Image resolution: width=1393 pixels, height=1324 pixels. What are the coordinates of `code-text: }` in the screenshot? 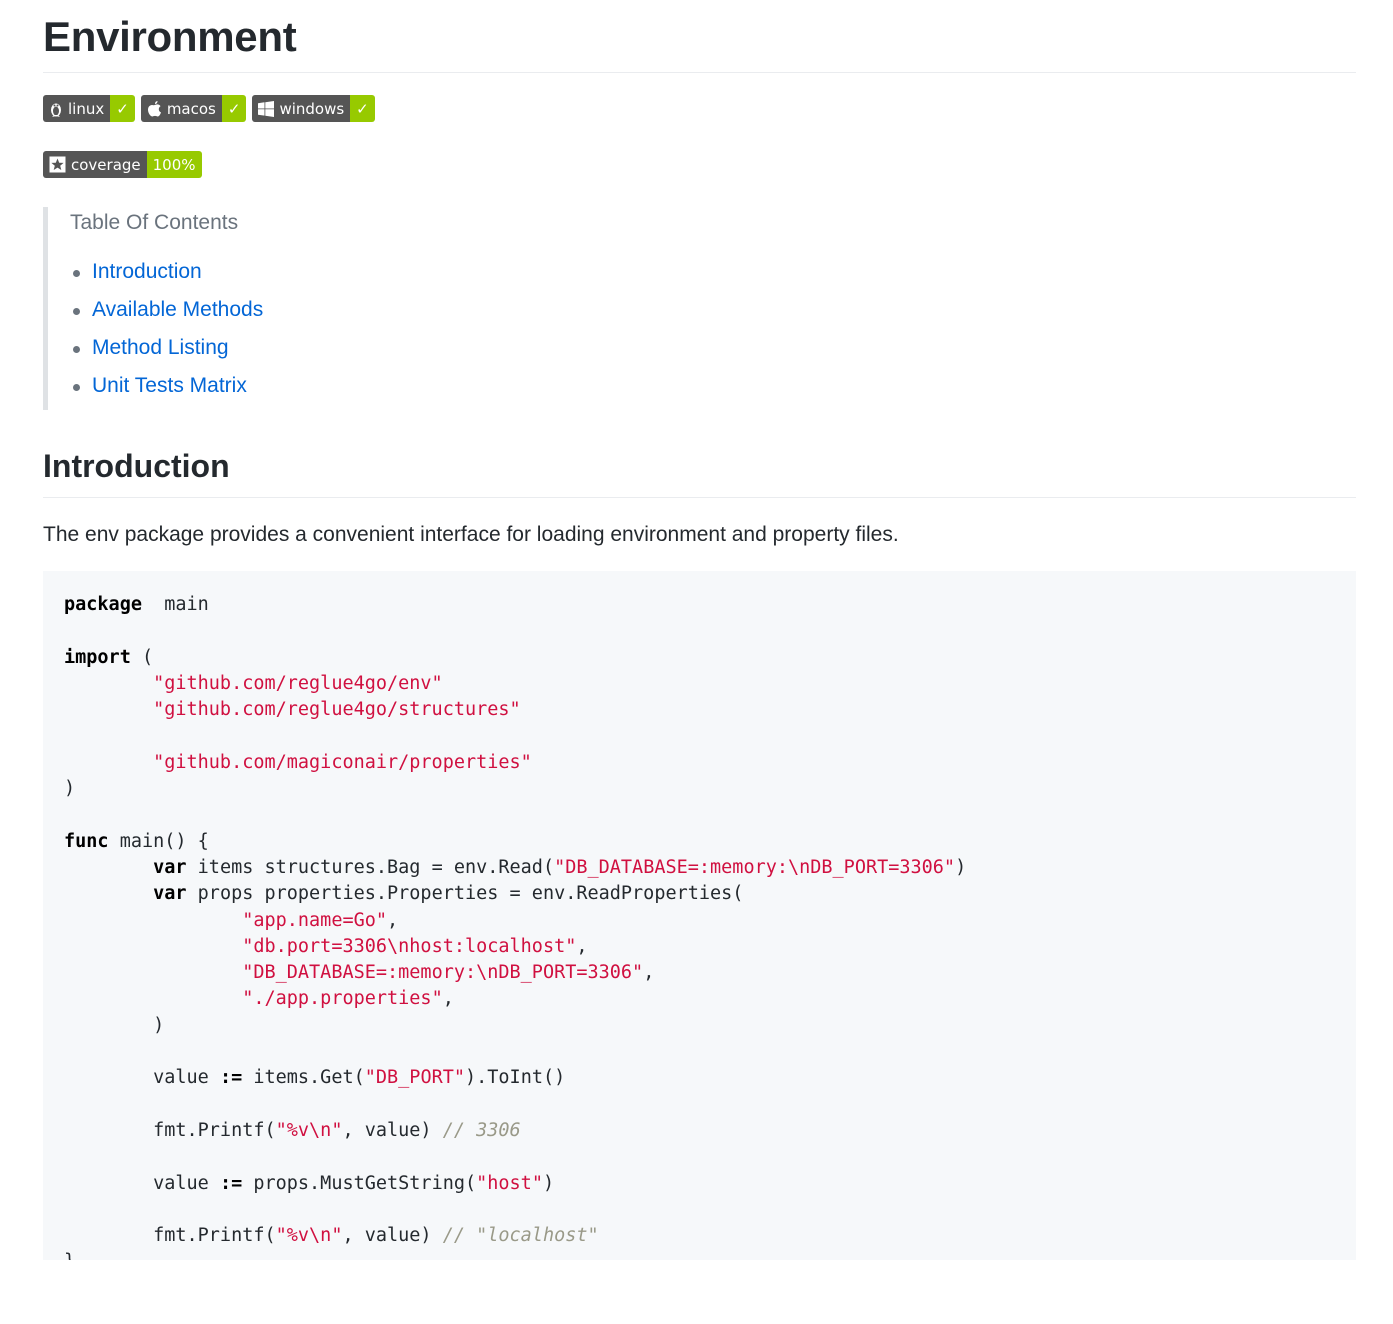 It's located at (69, 1255).